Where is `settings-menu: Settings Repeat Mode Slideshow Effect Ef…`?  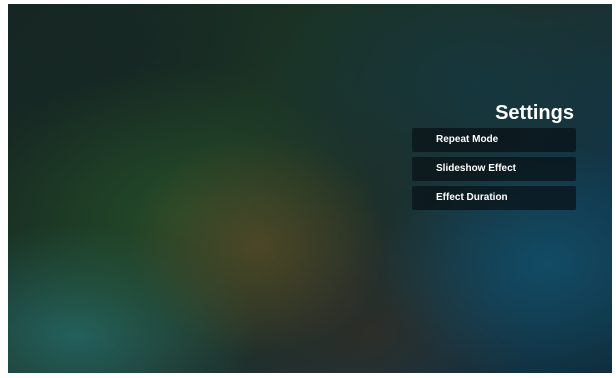
settings-menu: Settings Repeat Mode Slideshow Effect Ef… is located at coordinates (494, 158).